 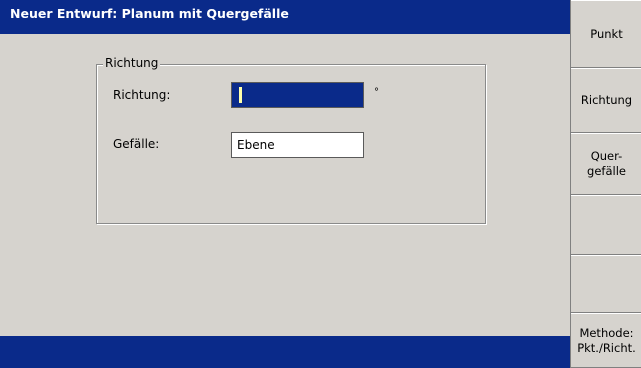 What do you see at coordinates (606, 100) in the screenshot?
I see `softkey-richtung: Richtung` at bounding box center [606, 100].